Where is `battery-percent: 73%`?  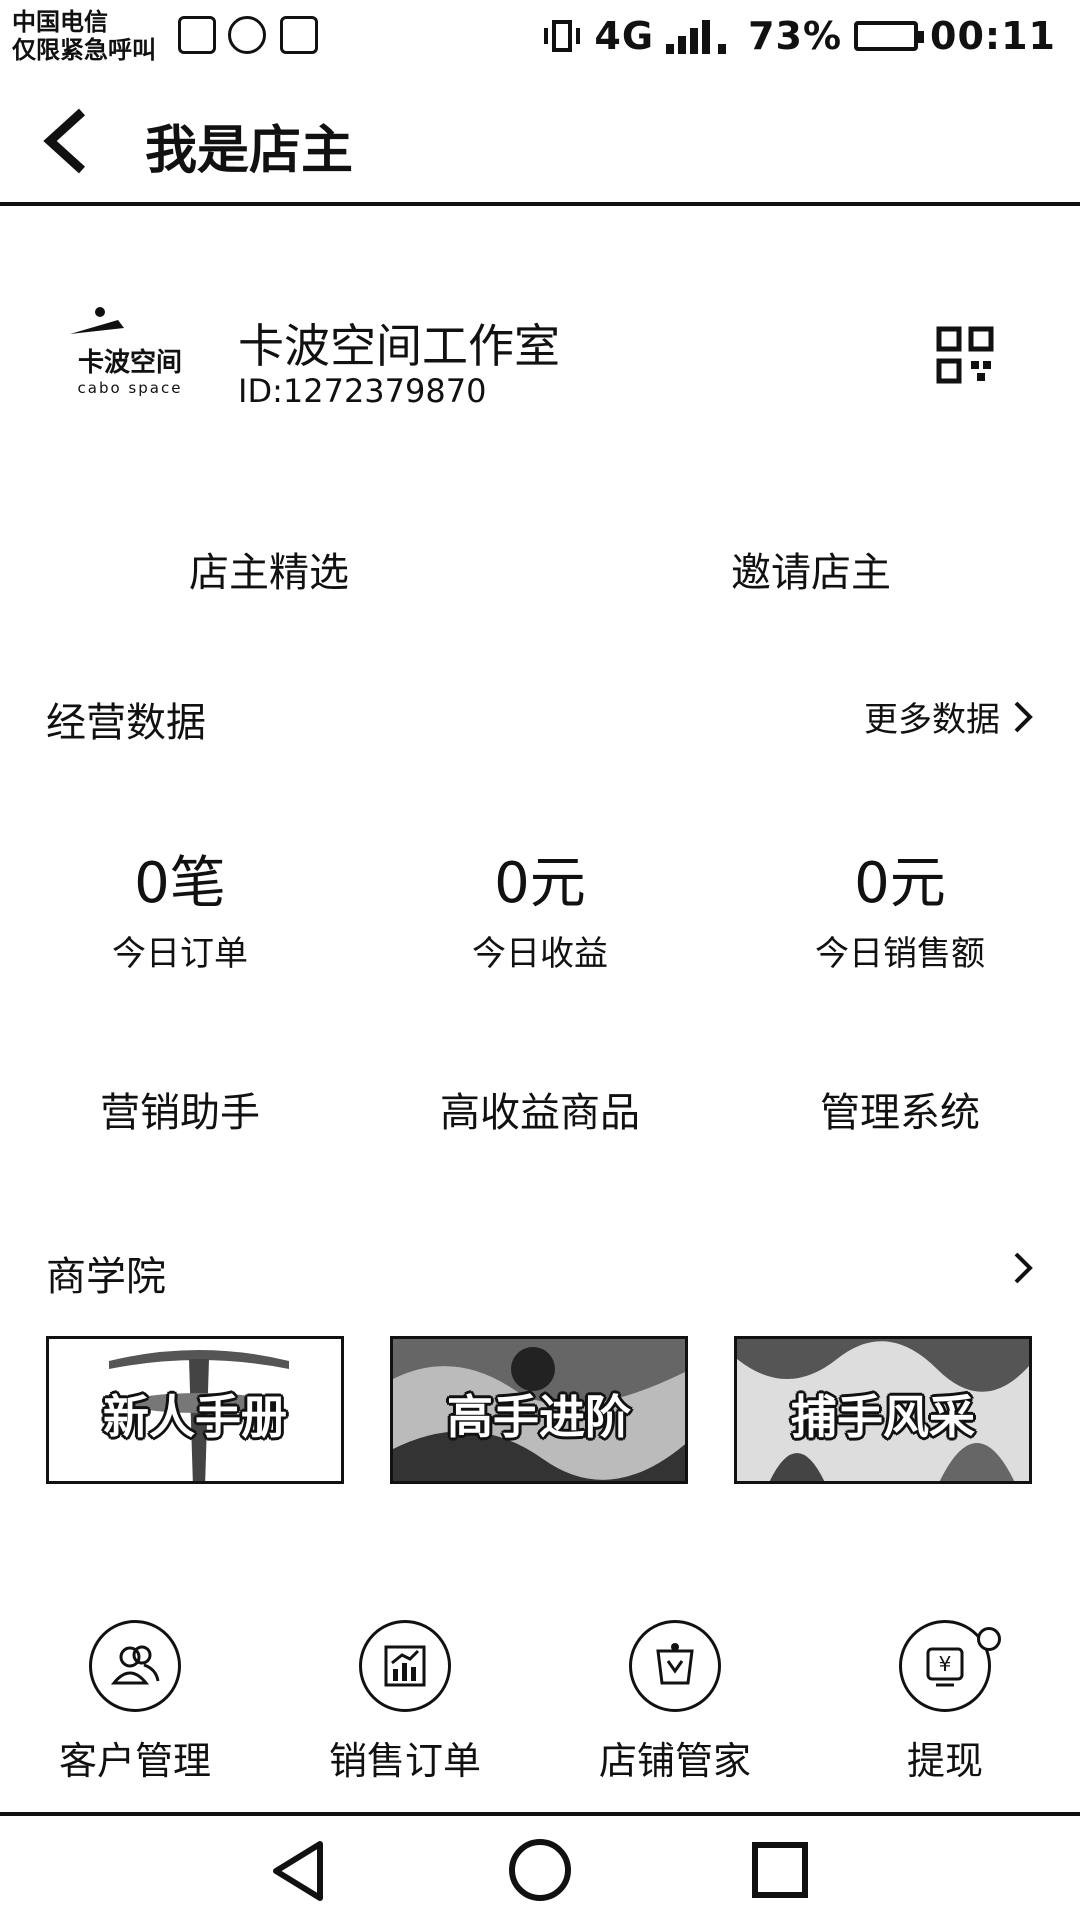 battery-percent: 73% is located at coordinates (795, 36).